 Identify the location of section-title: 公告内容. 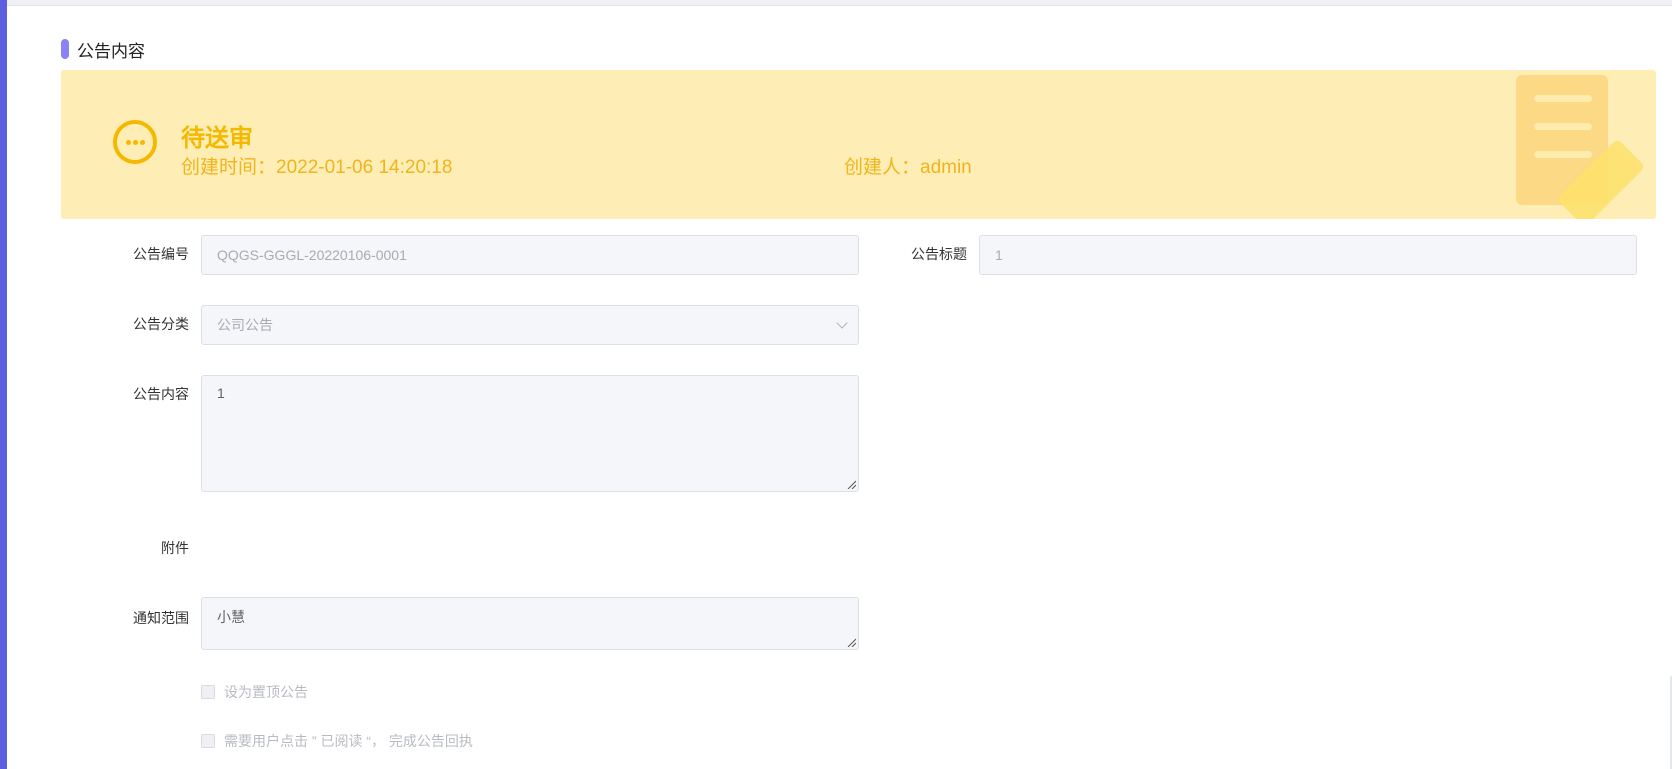
(111, 51).